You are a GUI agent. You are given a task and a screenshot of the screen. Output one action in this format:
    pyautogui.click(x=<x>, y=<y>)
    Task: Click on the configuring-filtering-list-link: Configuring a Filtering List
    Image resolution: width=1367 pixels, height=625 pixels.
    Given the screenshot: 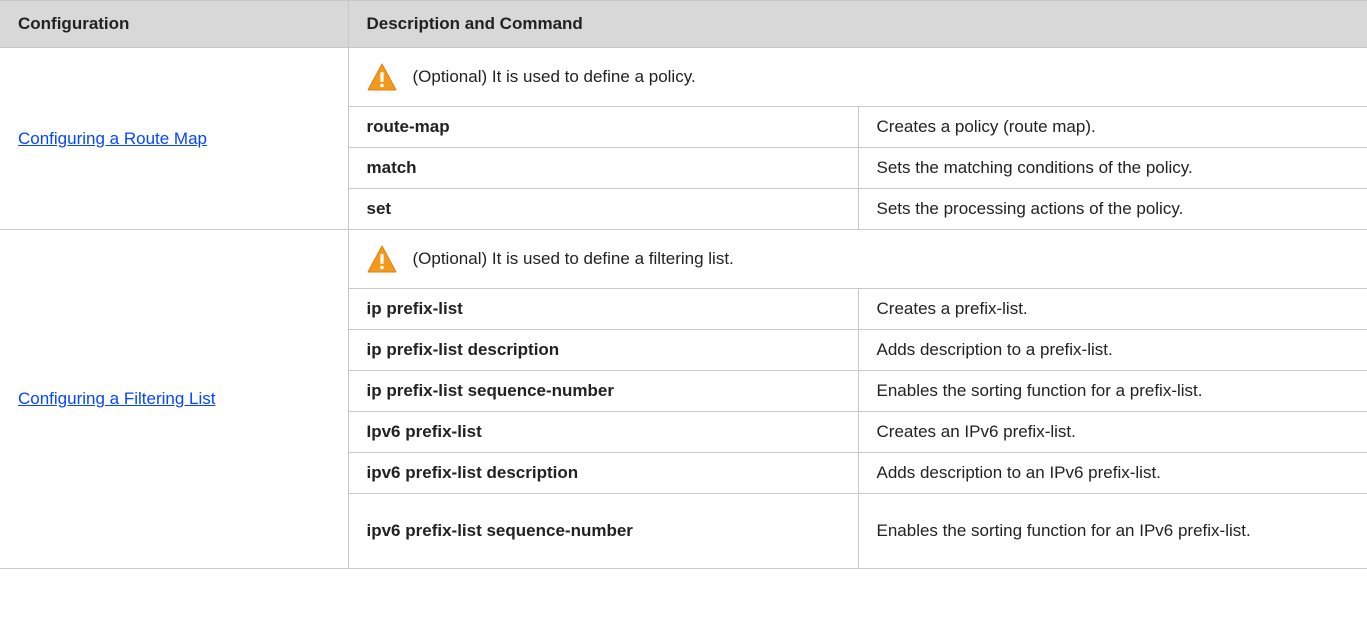 What is the action you would take?
    pyautogui.click(x=116, y=398)
    